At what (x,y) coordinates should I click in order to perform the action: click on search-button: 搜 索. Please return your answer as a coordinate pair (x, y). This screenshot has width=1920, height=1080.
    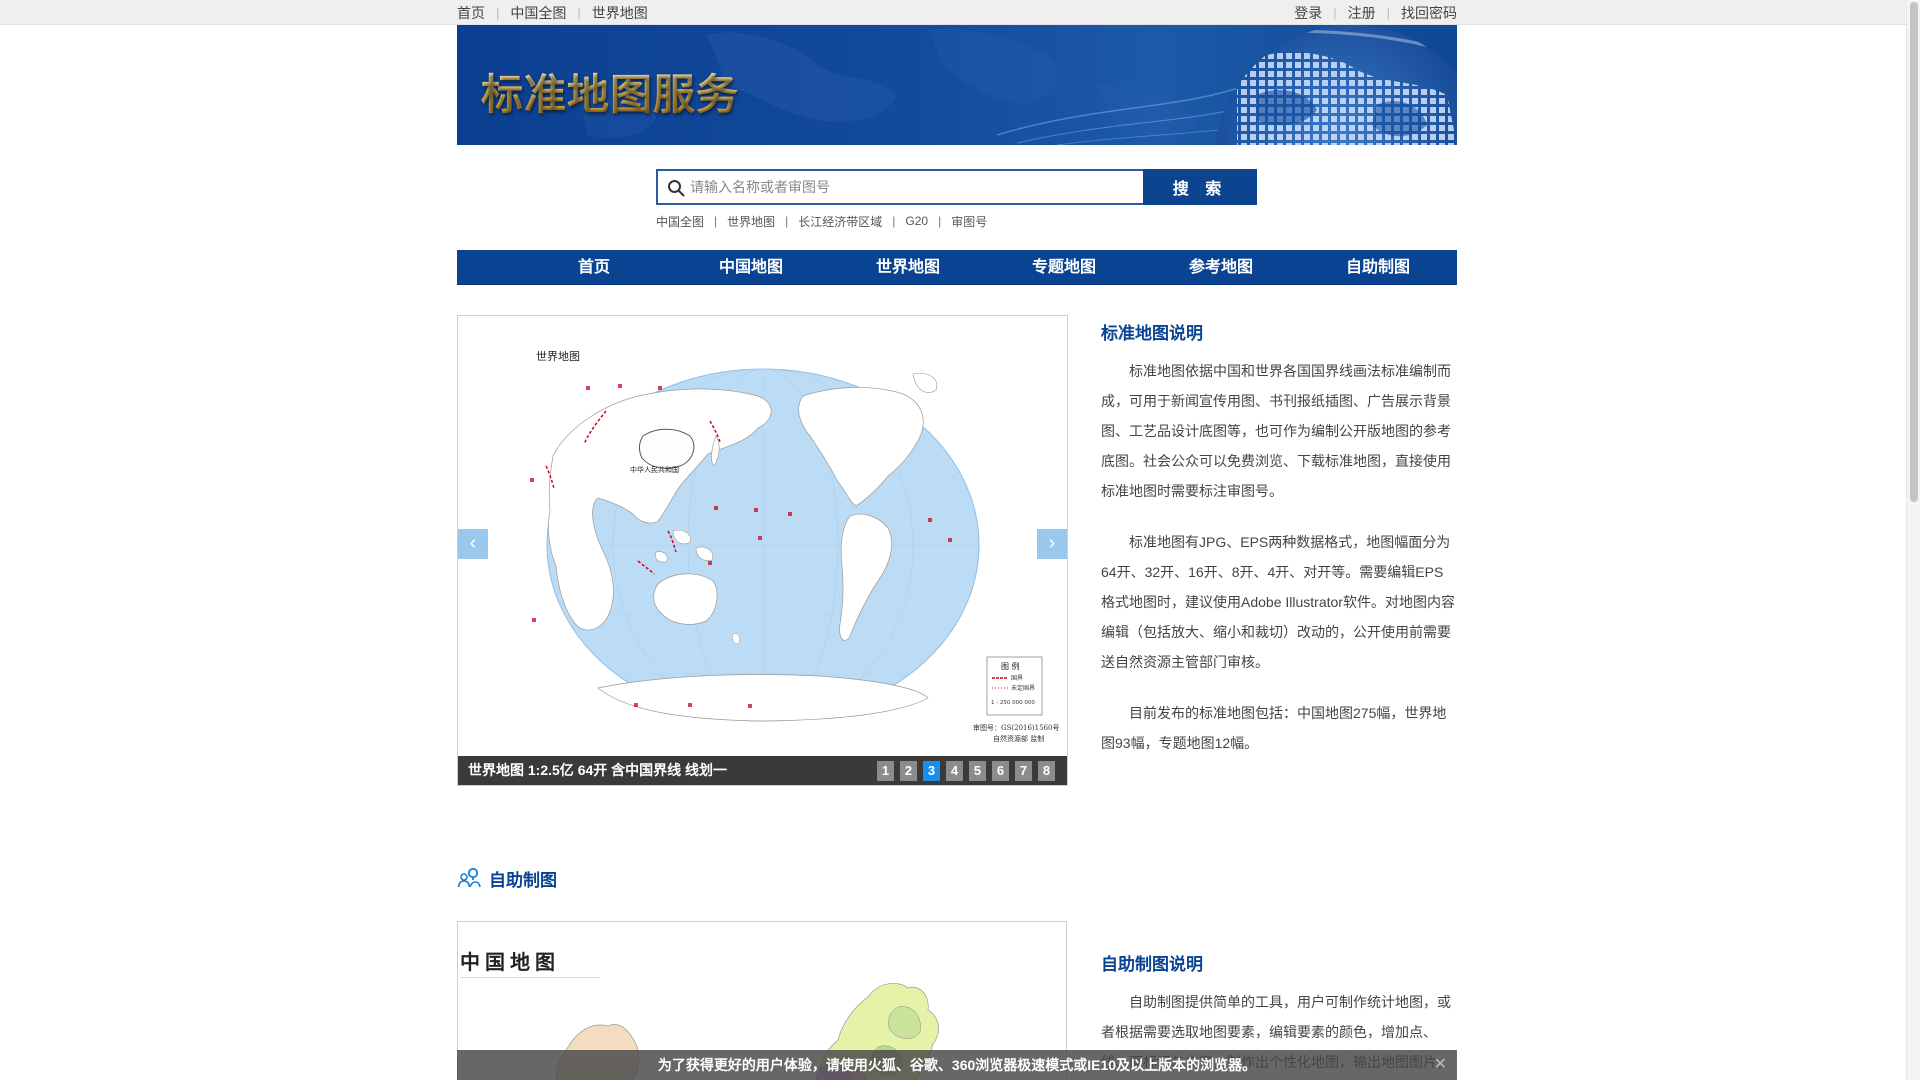
    Looking at the image, I should click on (1200, 187).